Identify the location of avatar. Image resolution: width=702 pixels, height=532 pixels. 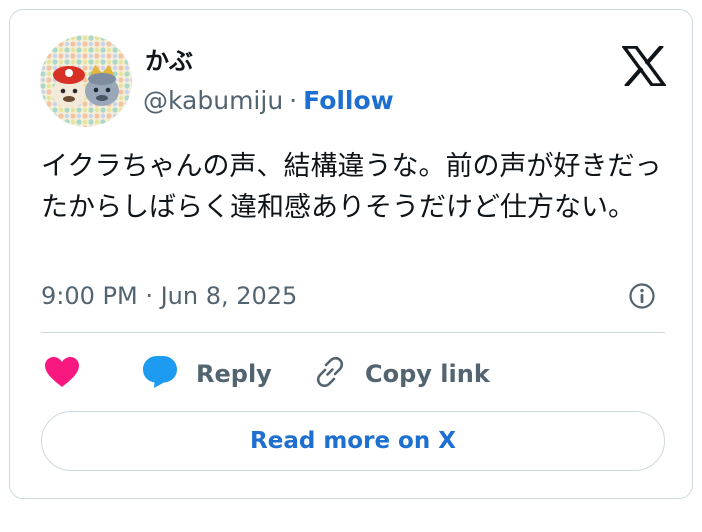
(86, 81).